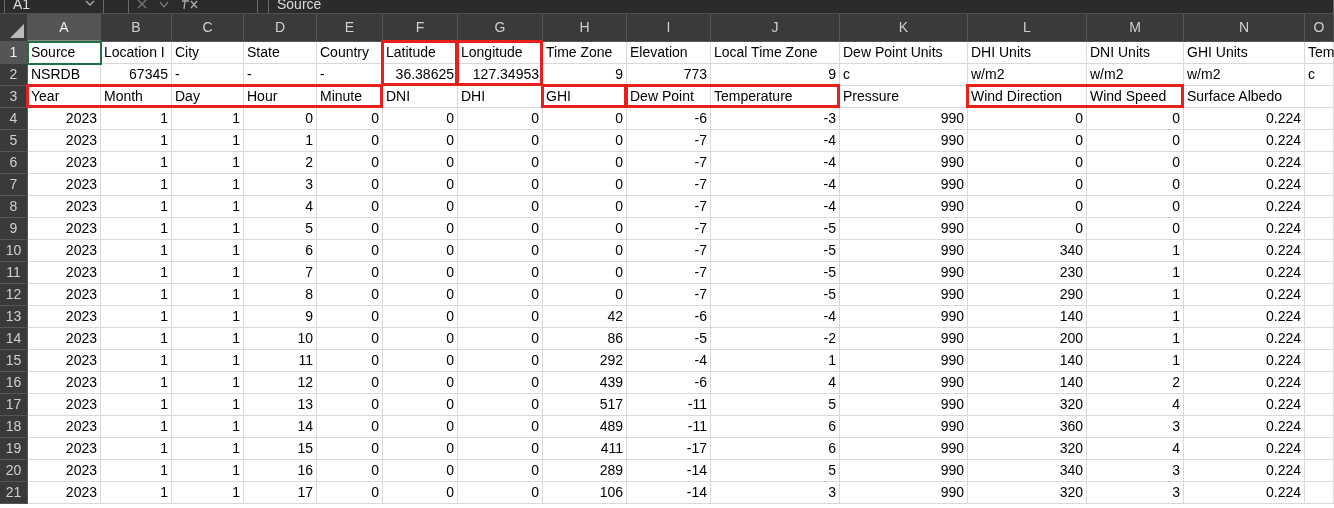 This screenshot has height=508, width=1334. What do you see at coordinates (280, 339) in the screenshot?
I see `table-cell: 10` at bounding box center [280, 339].